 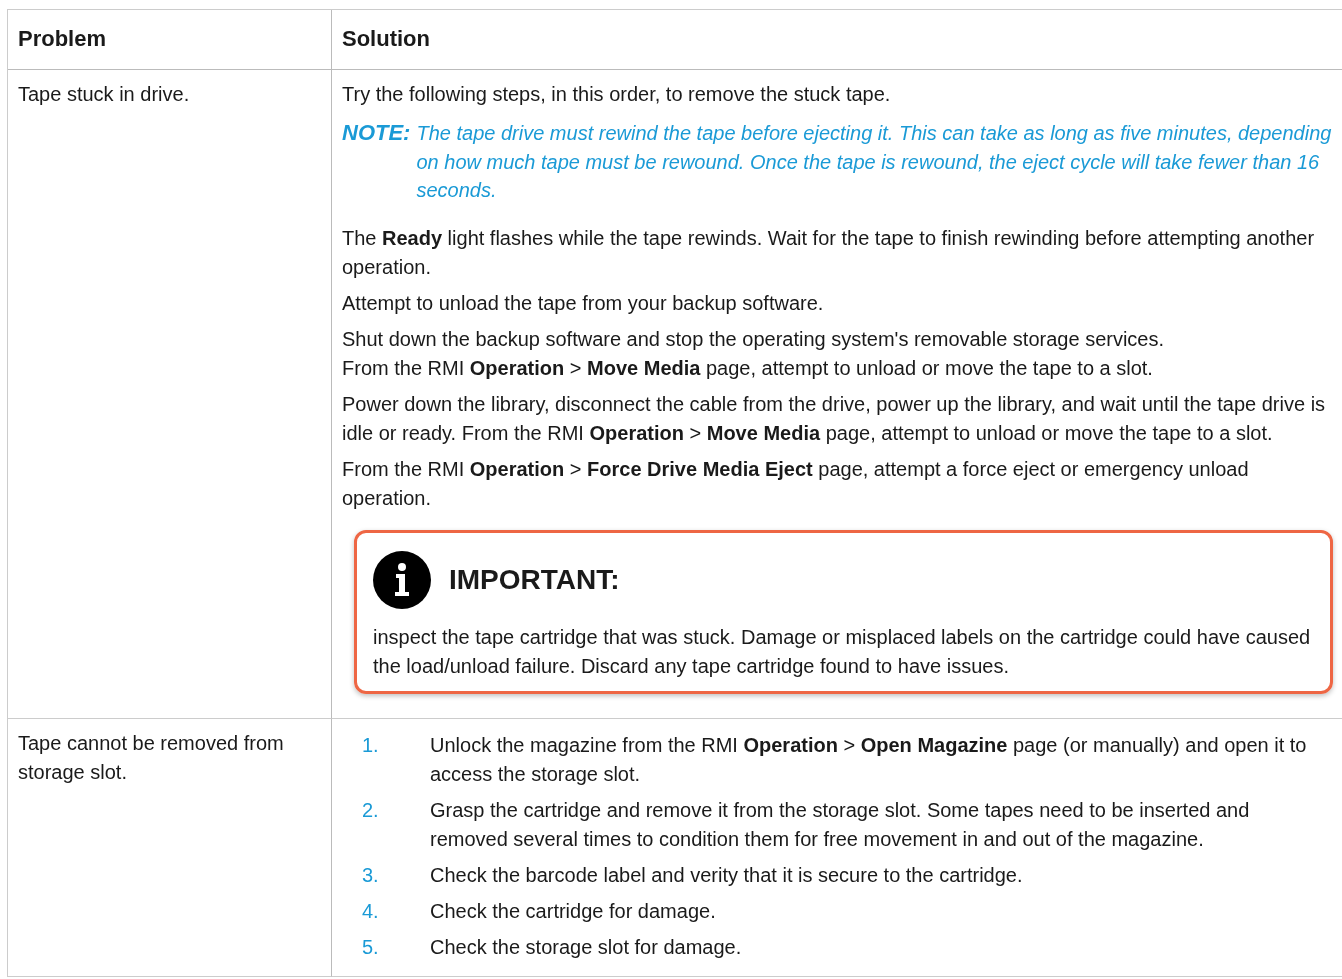 I want to click on note-text: The tape drive must rewind the tape before ejecting it. This can take as long as five minutes, depending on how much tape must be rewound. Once the tape is rewound, the eject cycle will take fewer than 16 seconds., so click(x=874, y=162).